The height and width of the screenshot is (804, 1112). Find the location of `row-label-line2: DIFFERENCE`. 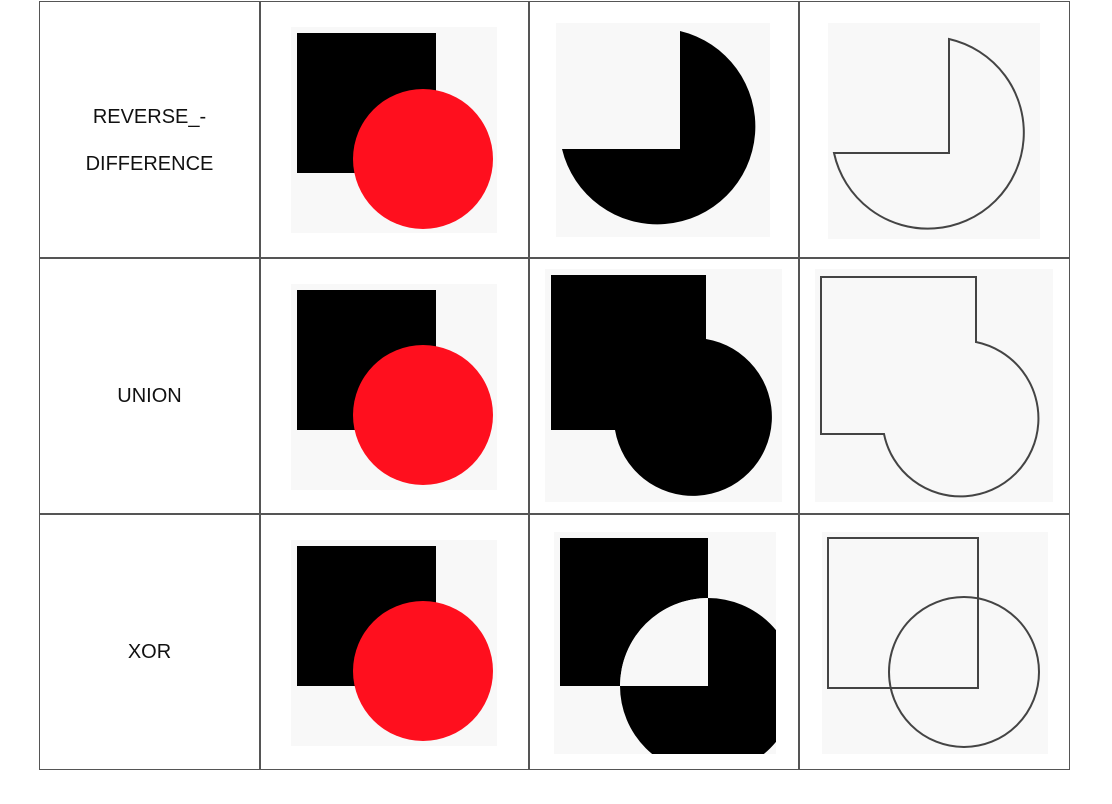

row-label-line2: DIFFERENCE is located at coordinates (149, 164).